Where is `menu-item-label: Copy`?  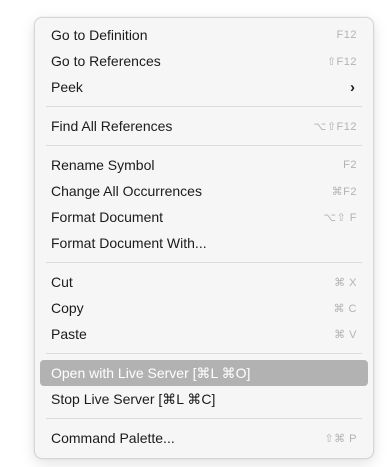
menu-item-label: Copy is located at coordinates (67, 308).